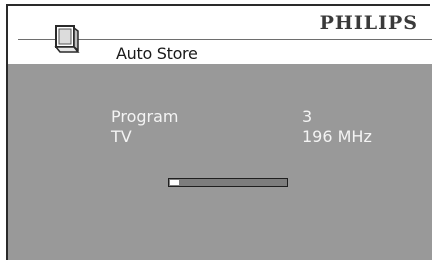 The height and width of the screenshot is (275, 432). What do you see at coordinates (157, 53) in the screenshot?
I see `page-title: Auto Store` at bounding box center [157, 53].